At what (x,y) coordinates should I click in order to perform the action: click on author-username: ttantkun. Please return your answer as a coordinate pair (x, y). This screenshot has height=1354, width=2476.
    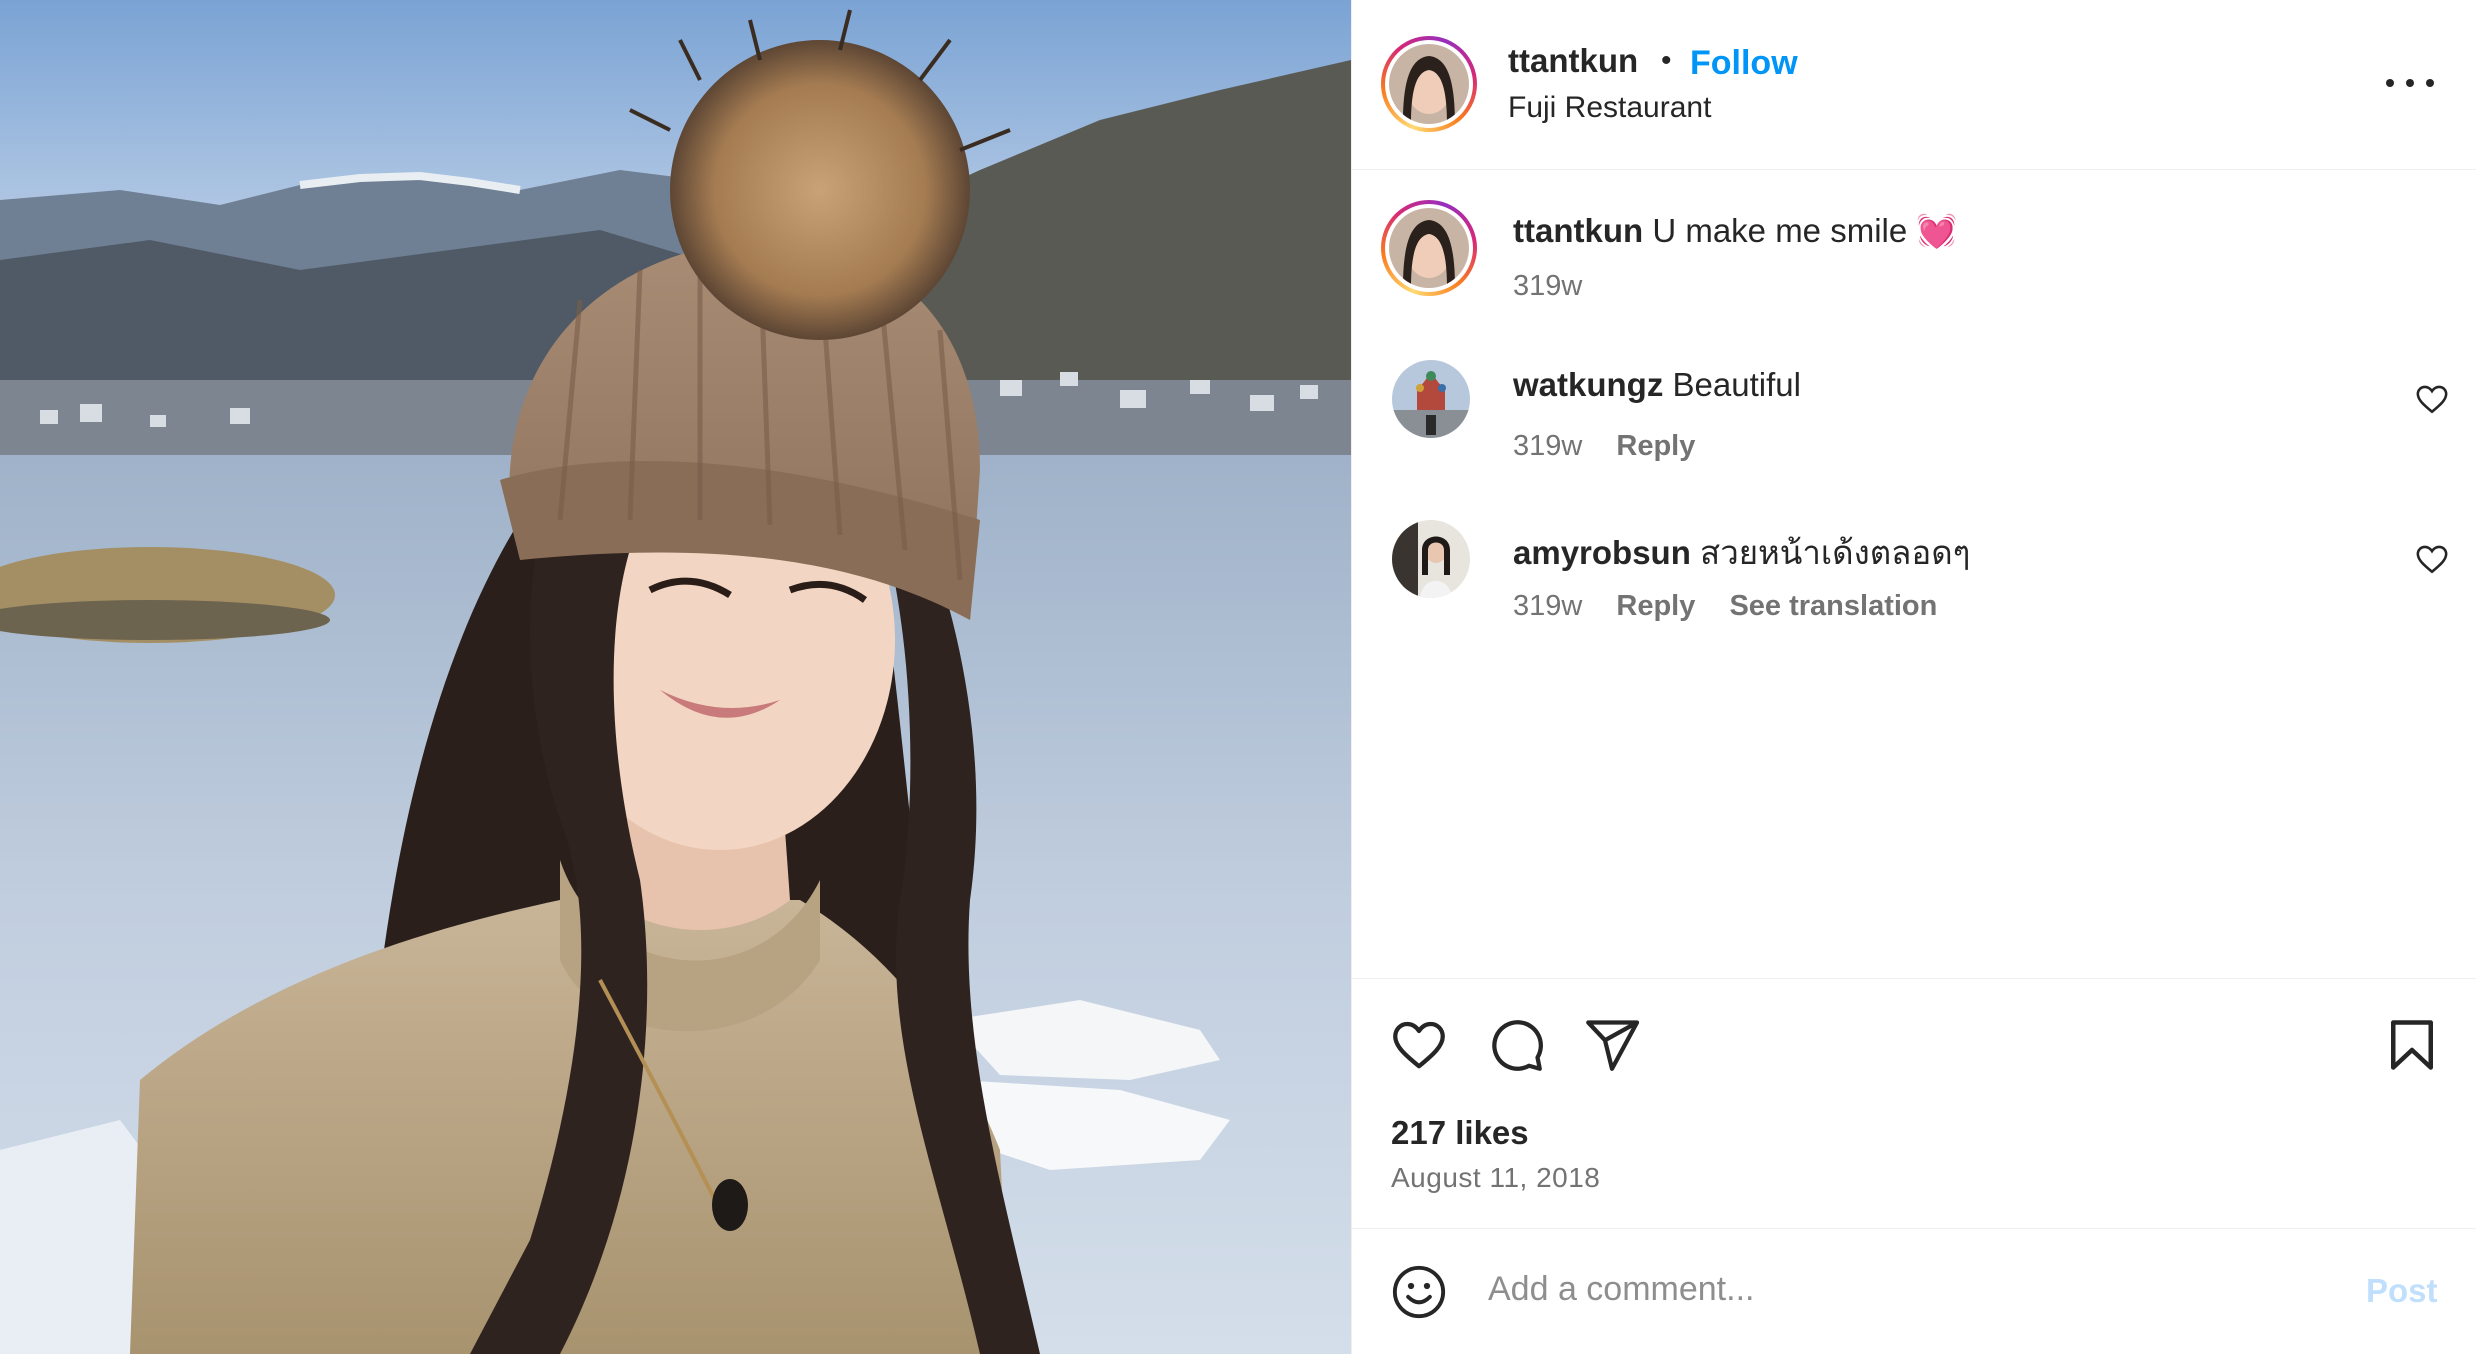
    Looking at the image, I should click on (1573, 61).